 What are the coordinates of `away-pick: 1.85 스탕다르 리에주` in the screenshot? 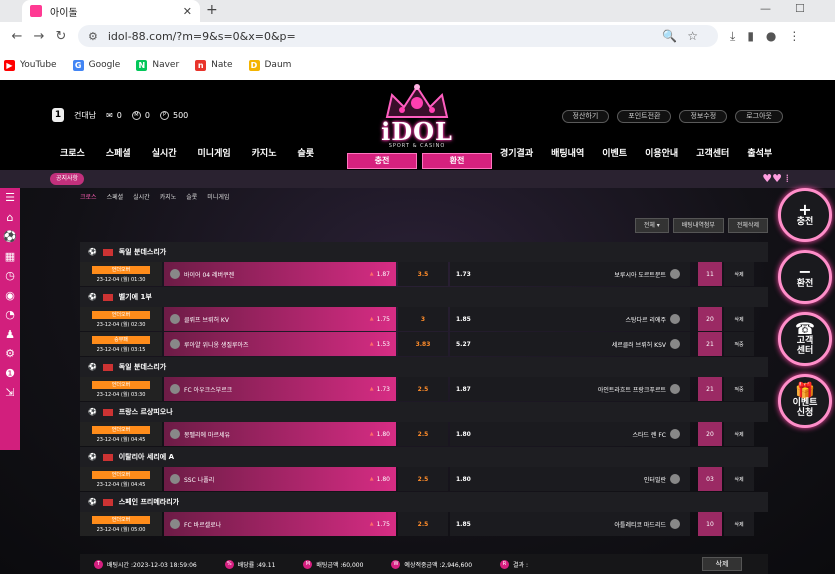 It's located at (570, 319).